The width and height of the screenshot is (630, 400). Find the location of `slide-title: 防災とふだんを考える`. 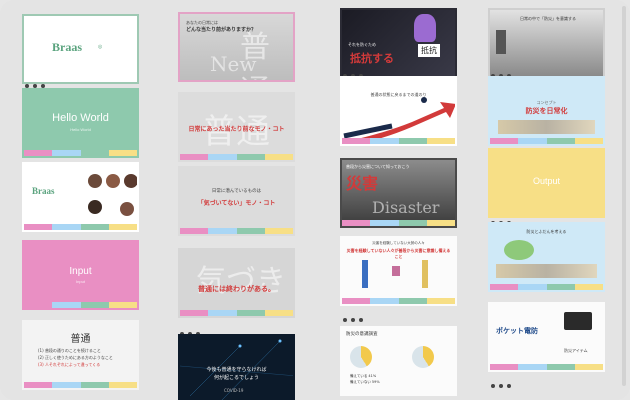

slide-title: 防災とふだんを考える is located at coordinates (546, 231).